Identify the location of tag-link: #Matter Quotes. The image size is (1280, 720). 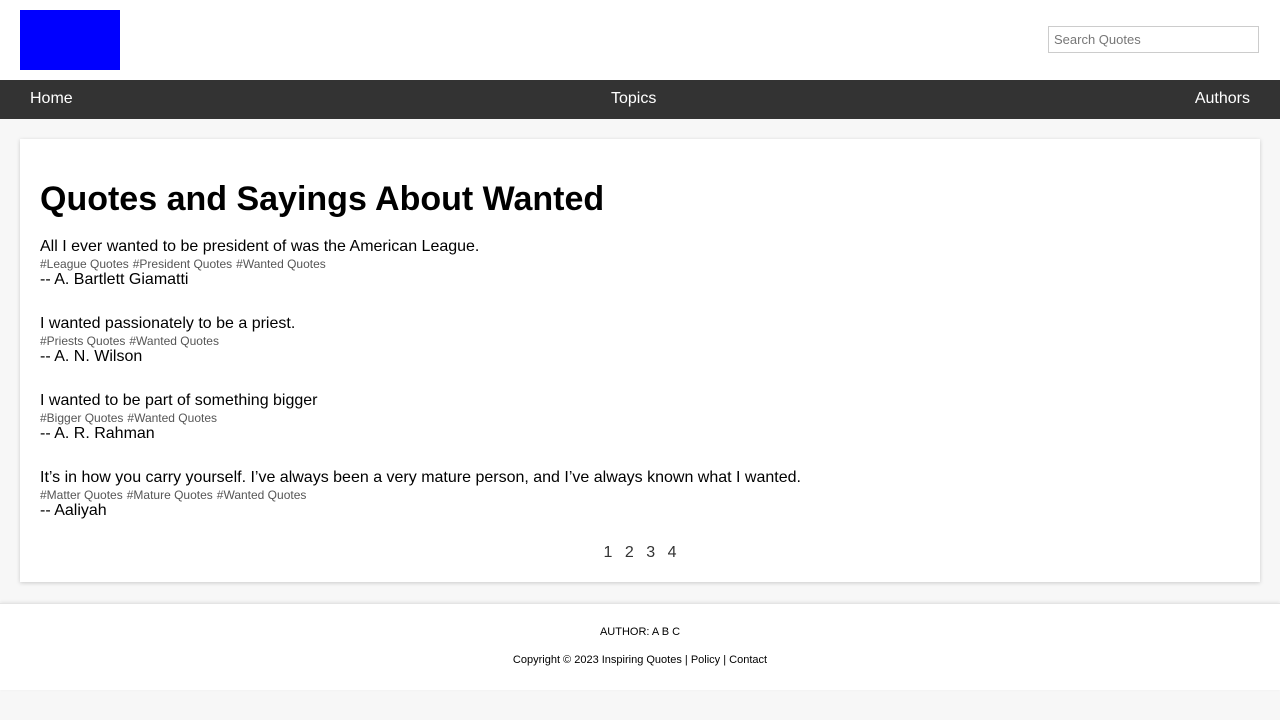
(81, 495).